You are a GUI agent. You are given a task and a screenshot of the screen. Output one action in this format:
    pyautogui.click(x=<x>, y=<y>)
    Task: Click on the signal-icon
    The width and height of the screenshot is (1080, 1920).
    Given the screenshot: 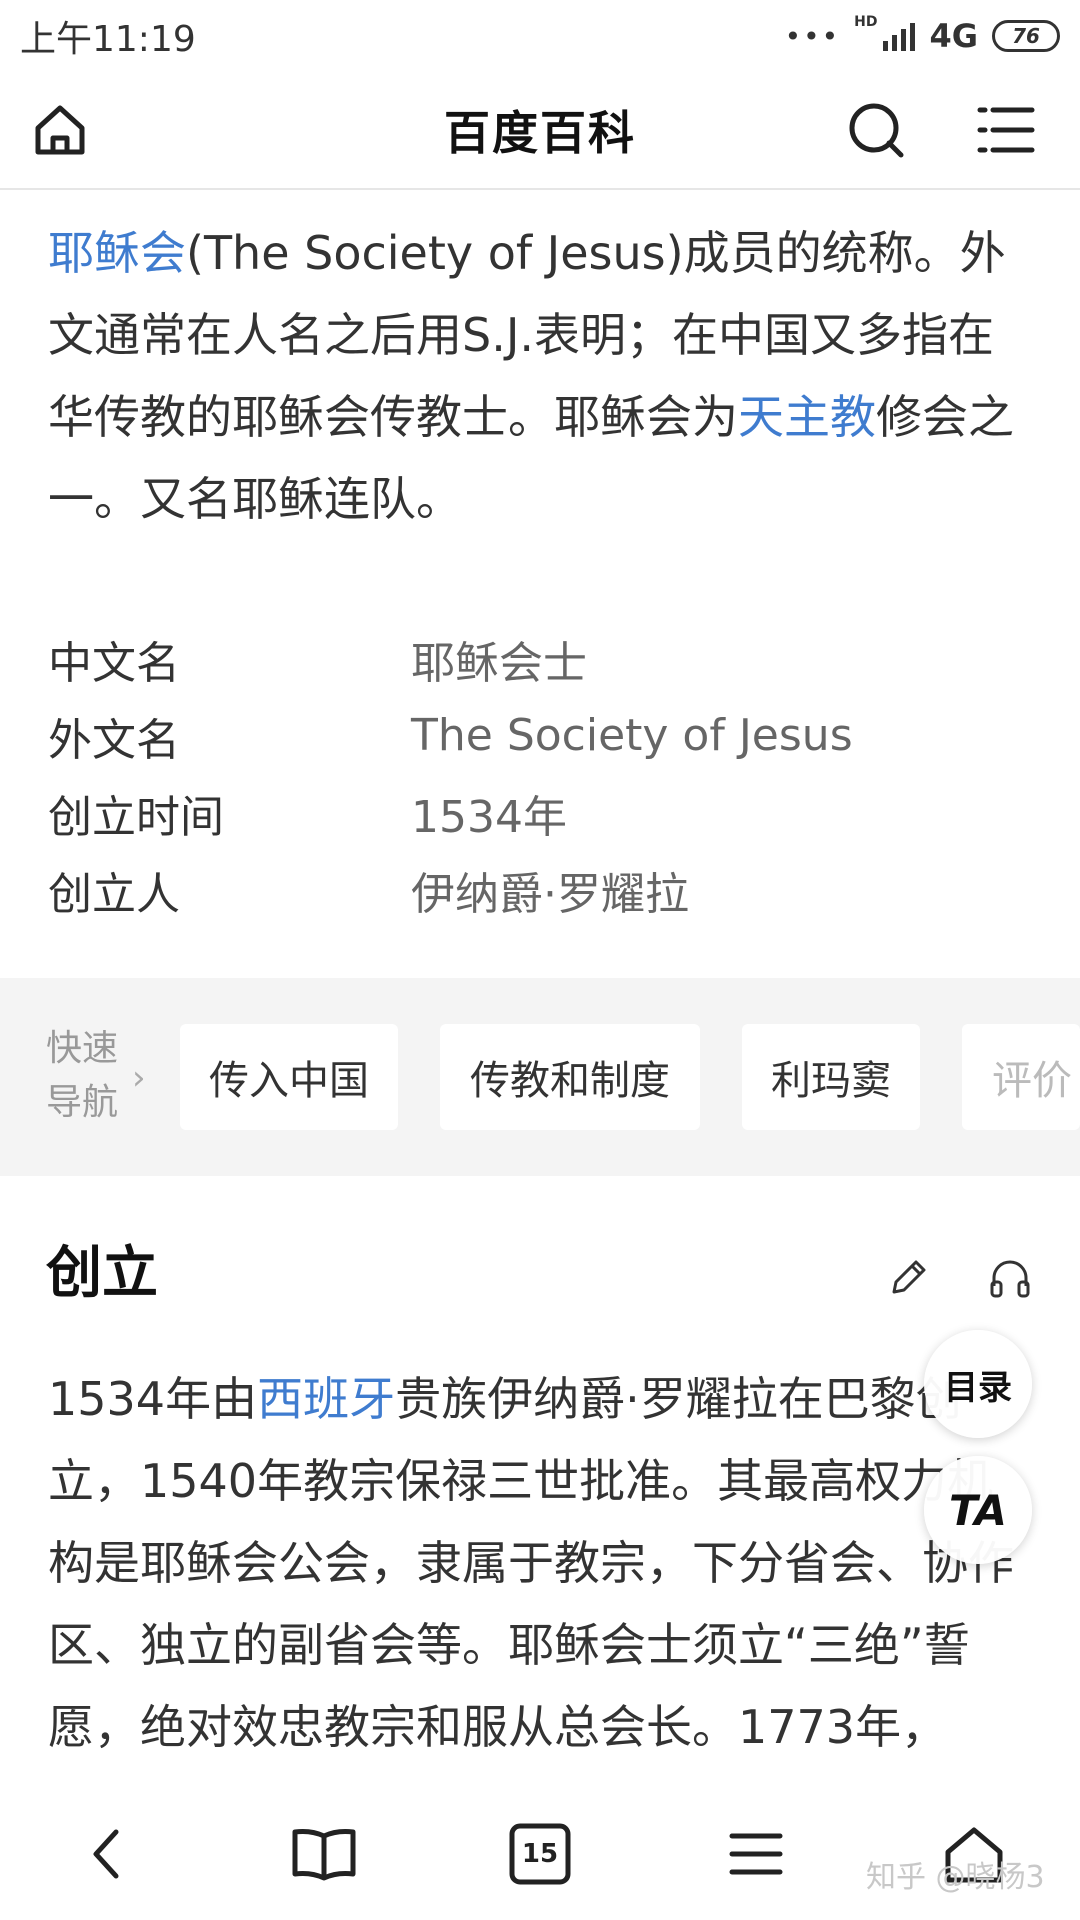 What is the action you would take?
    pyautogui.click(x=899, y=36)
    